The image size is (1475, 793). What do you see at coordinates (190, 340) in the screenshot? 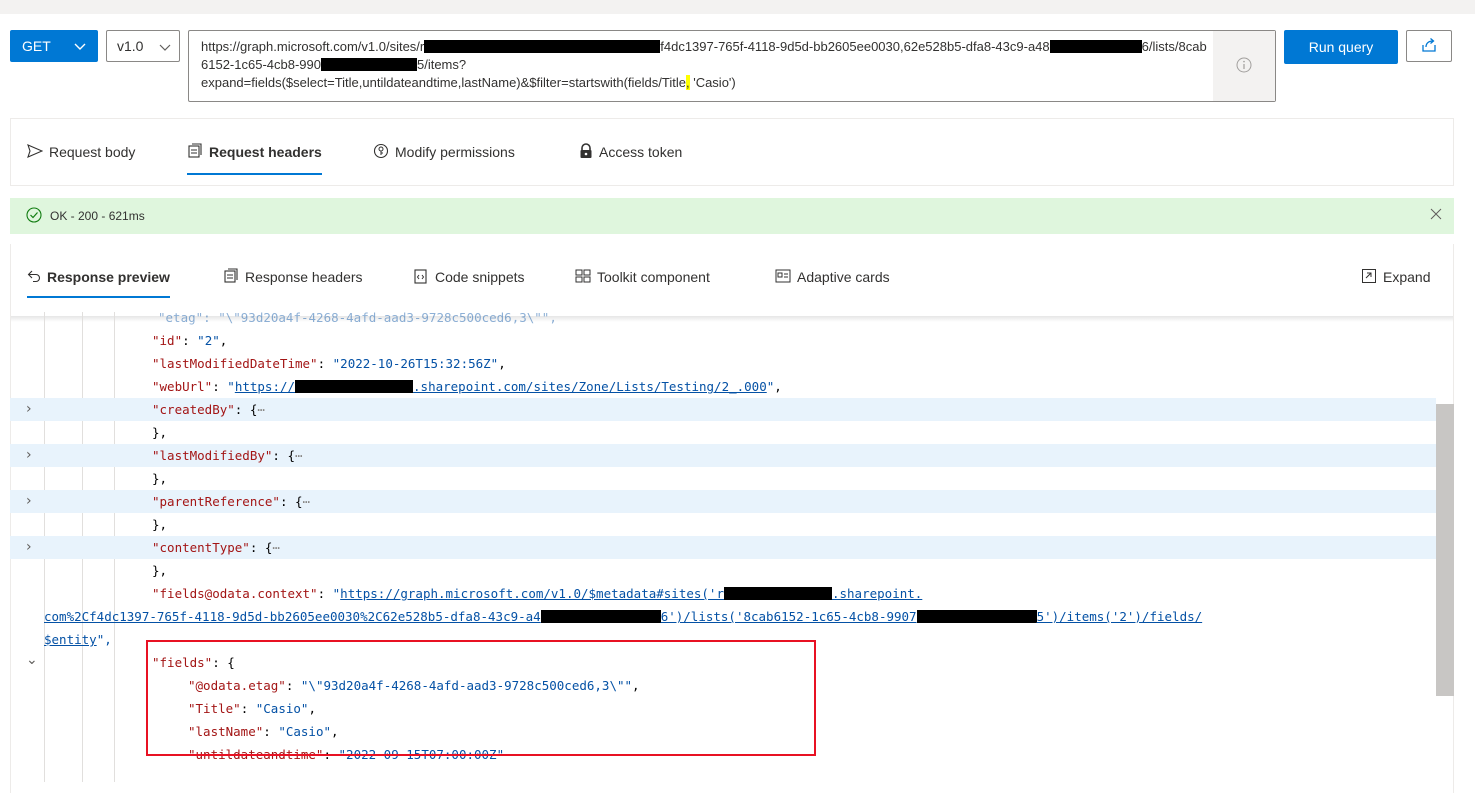
I see `code-line: "id": "2",` at bounding box center [190, 340].